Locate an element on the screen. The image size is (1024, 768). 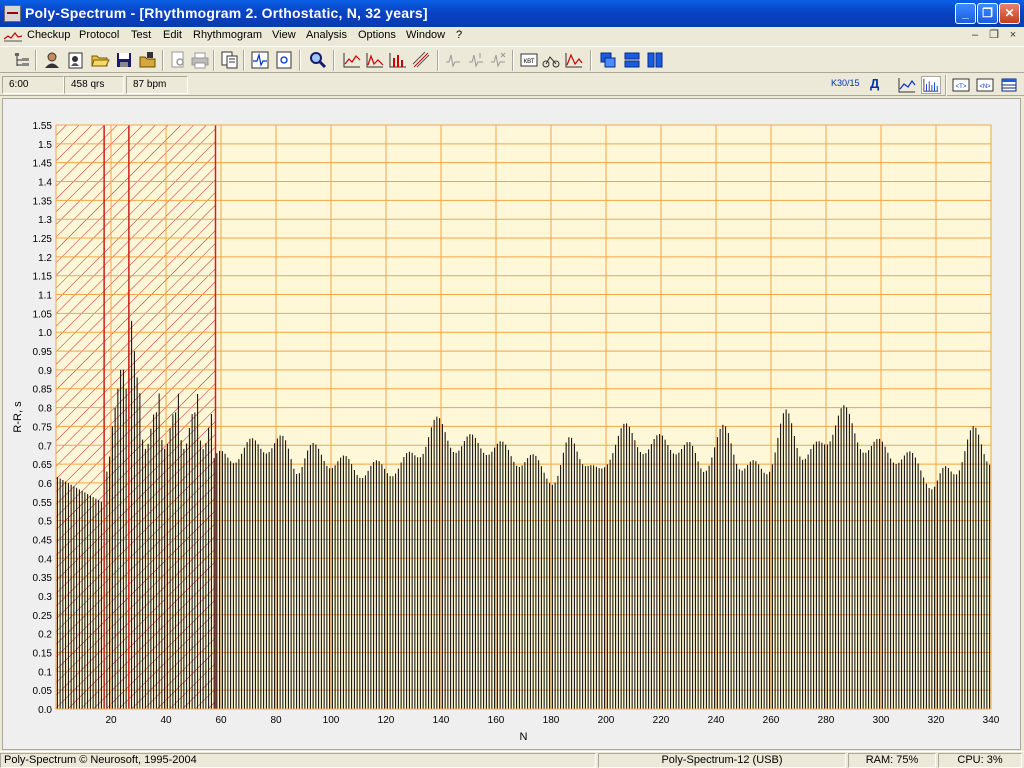
cascade-icon is located at coordinates (608, 60).